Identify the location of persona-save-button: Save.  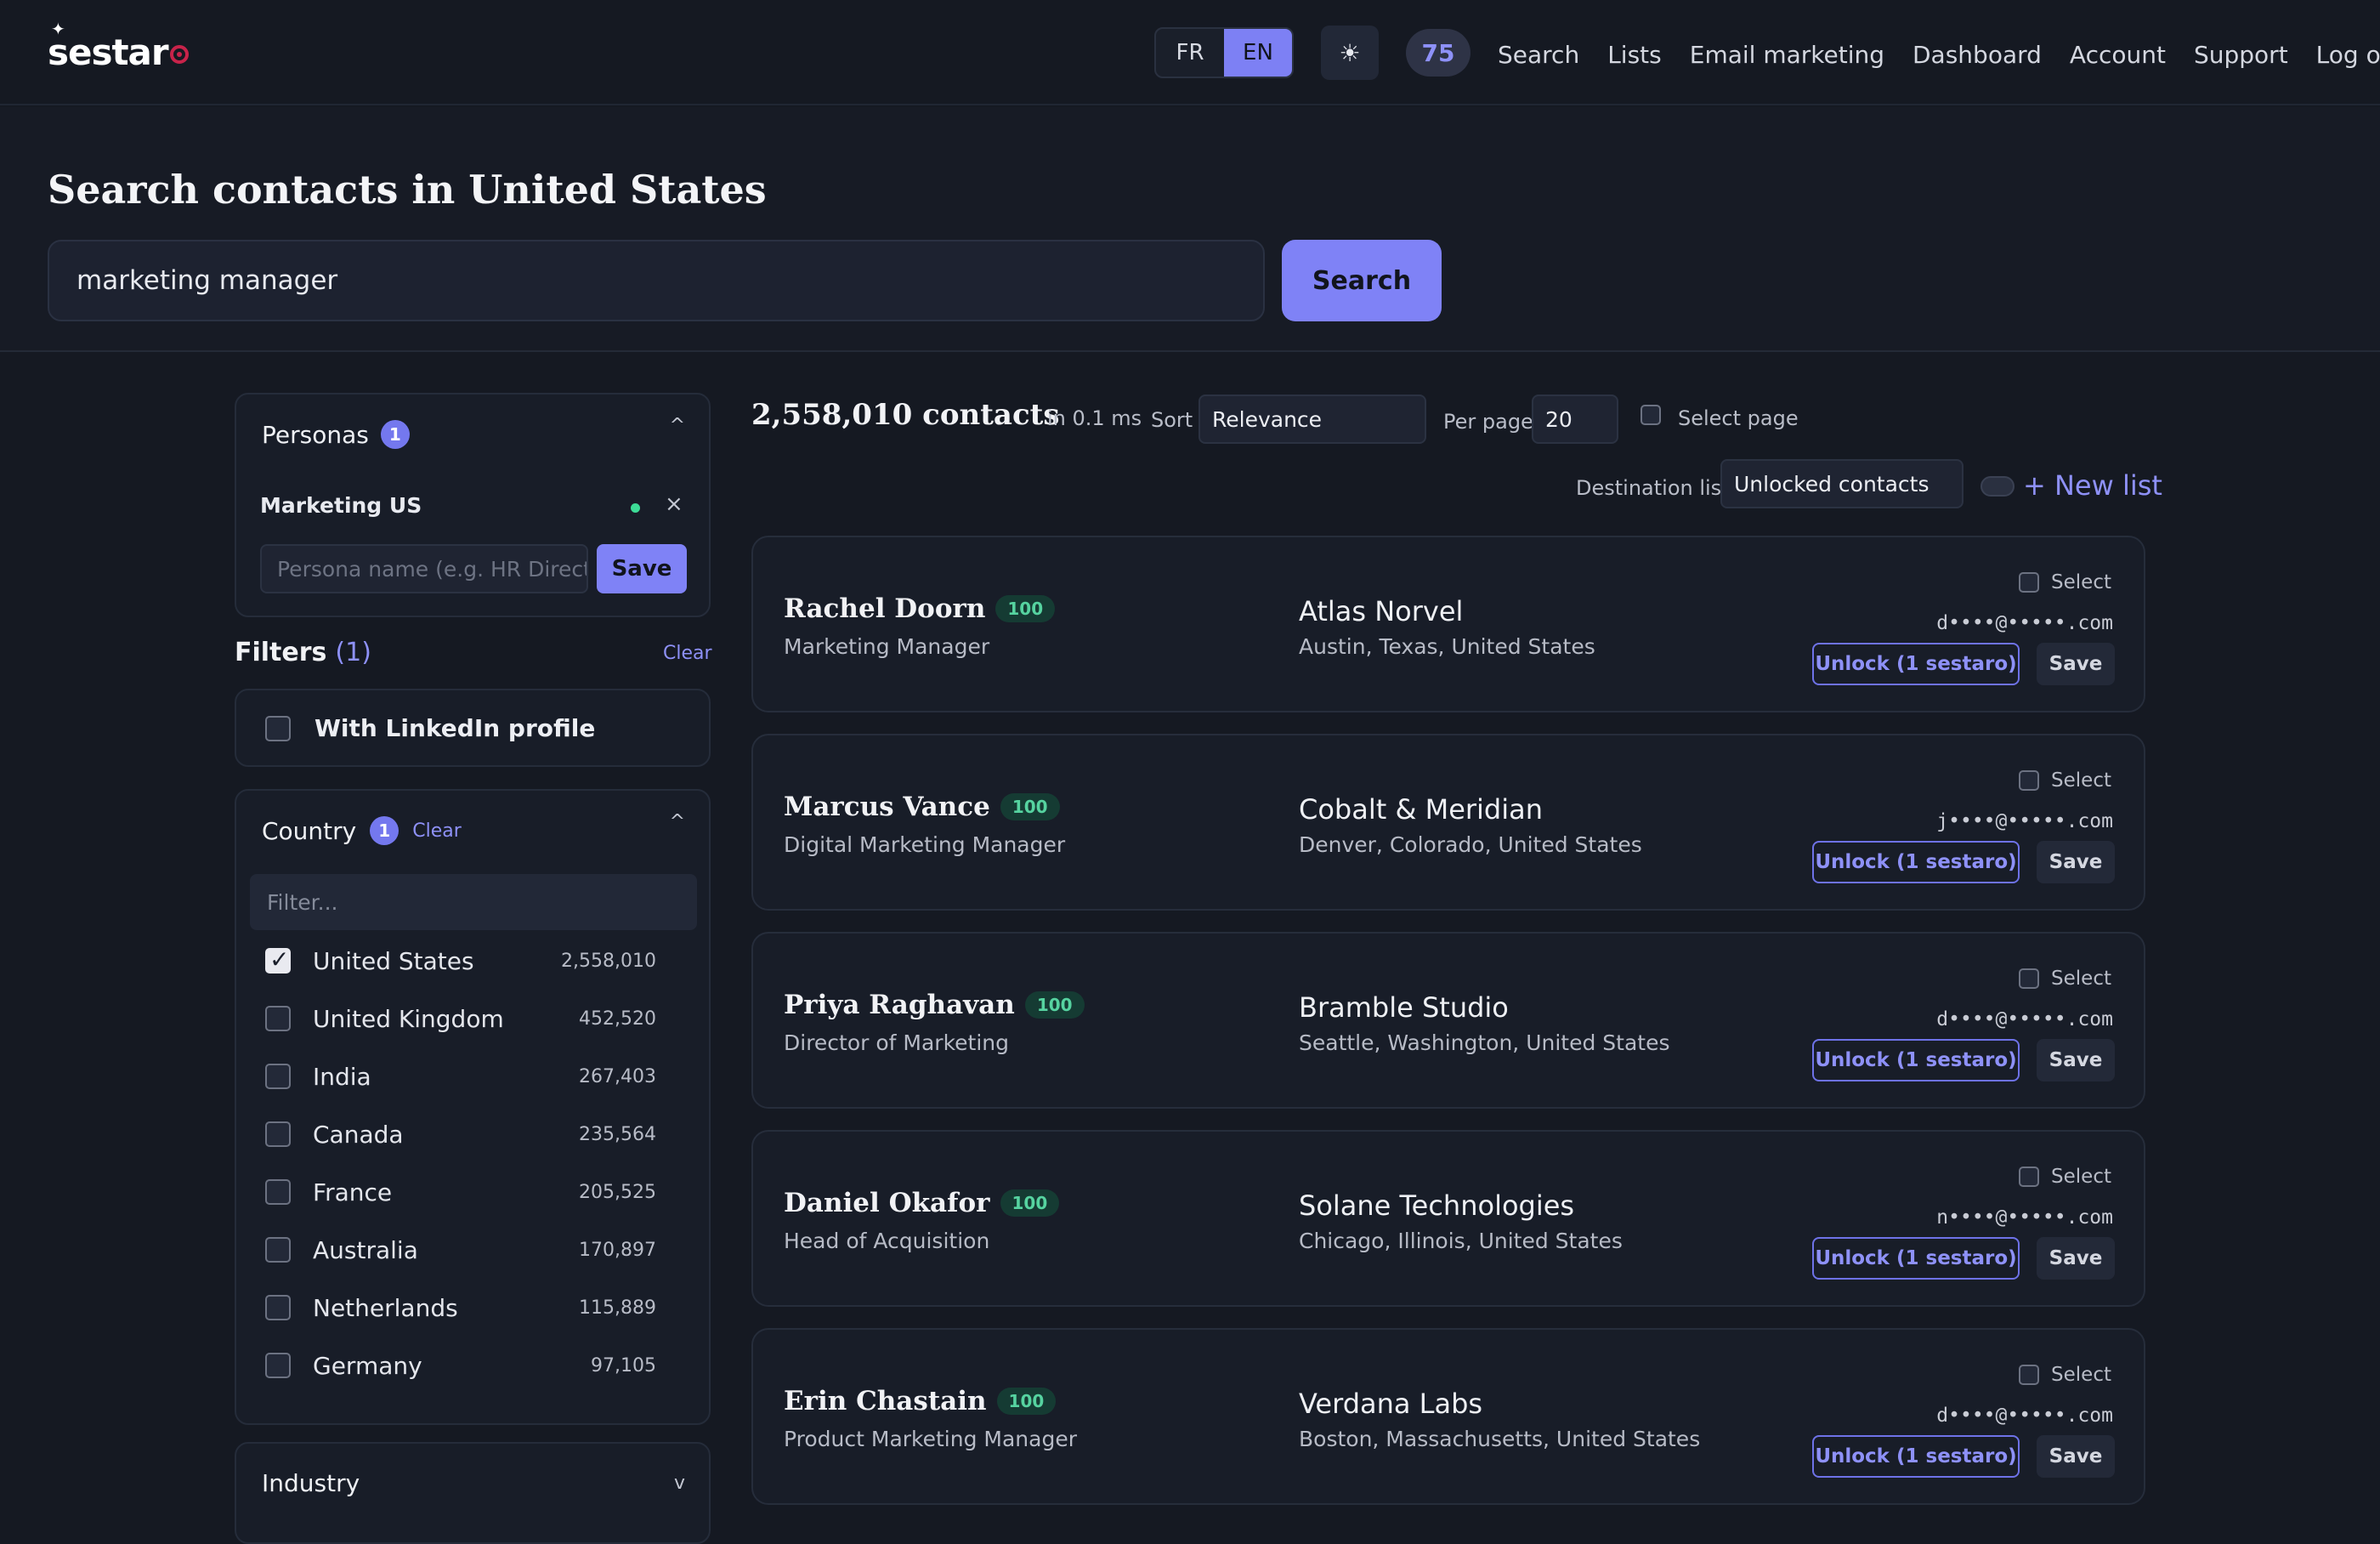
(642, 568).